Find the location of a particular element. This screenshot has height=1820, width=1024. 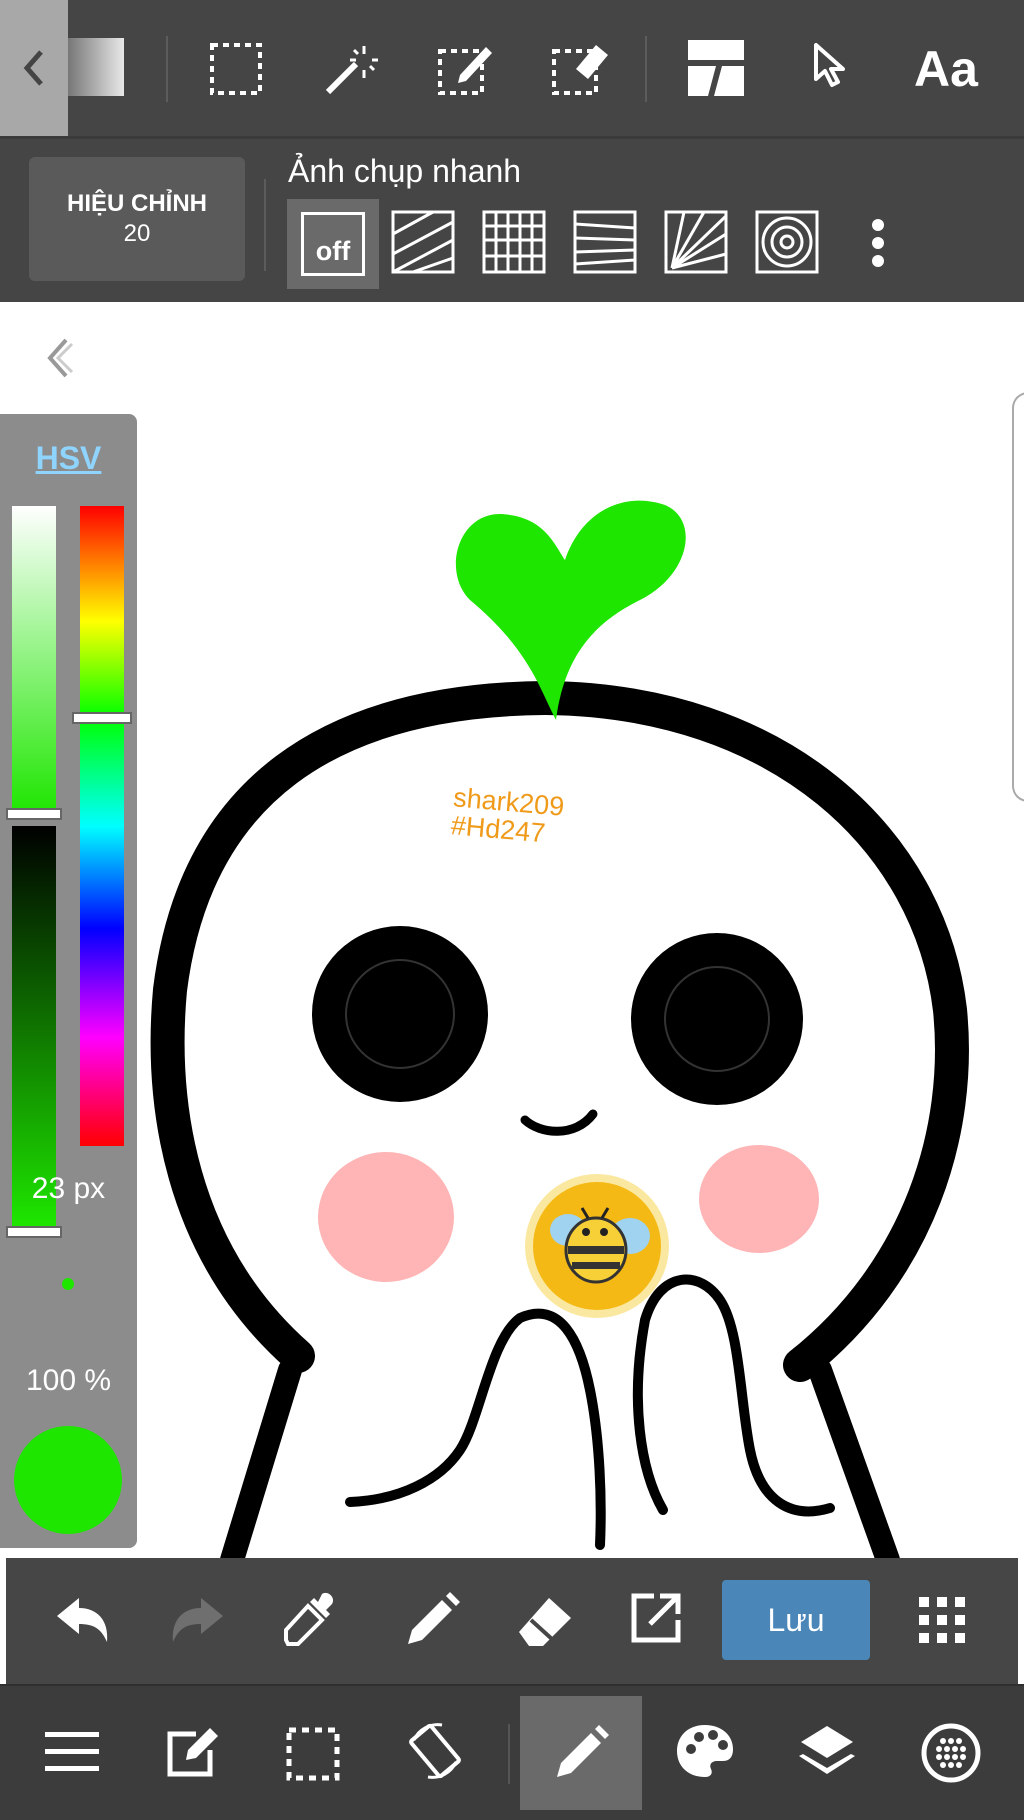

save-label: Lưu is located at coordinates (796, 1619).